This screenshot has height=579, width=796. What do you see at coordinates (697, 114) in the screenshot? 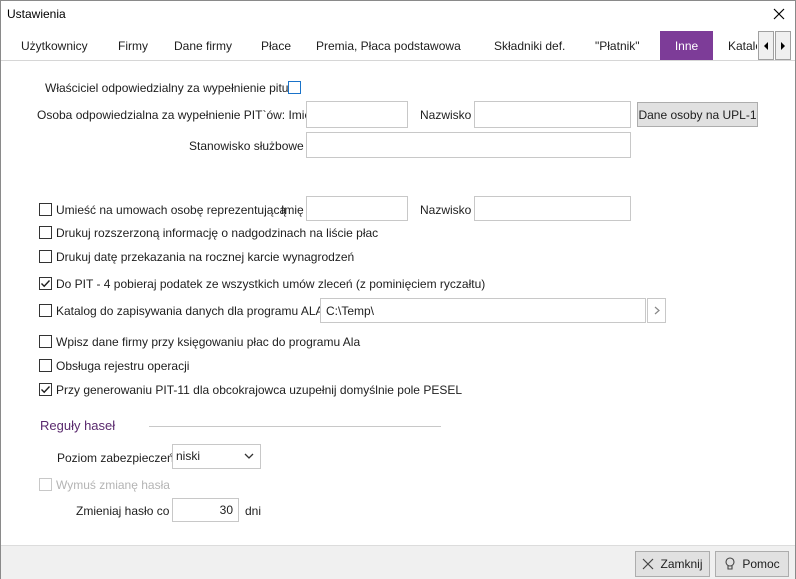
I see `upl1-person-data-button: Dane osoby na UPL-1` at bounding box center [697, 114].